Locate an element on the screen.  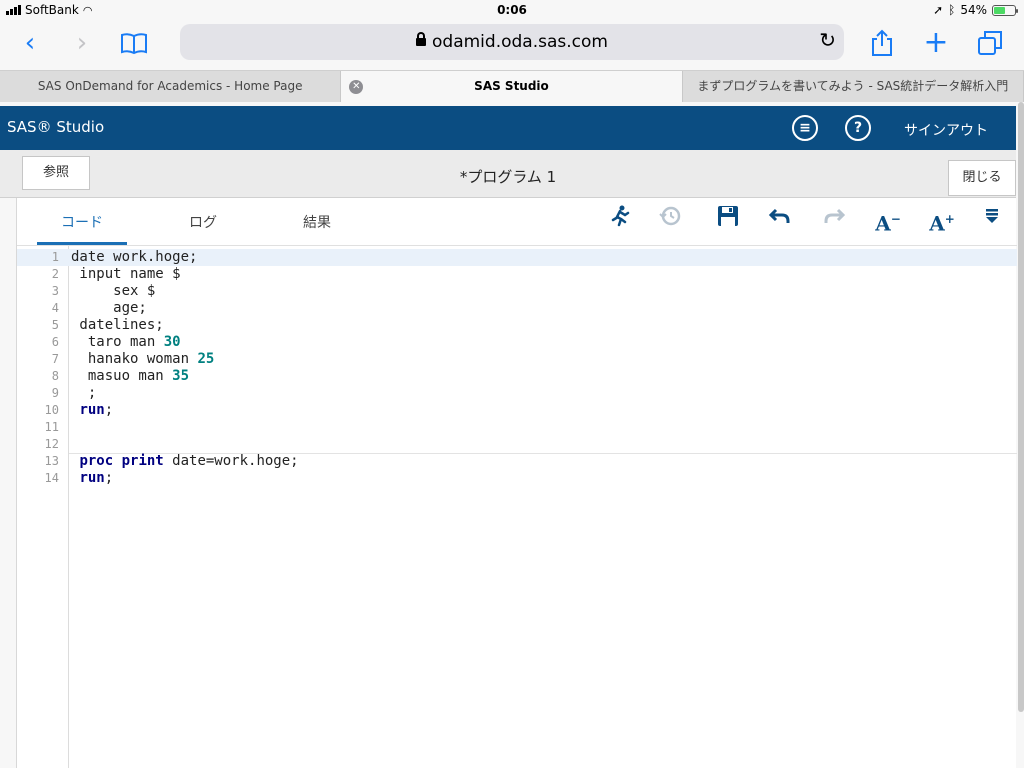
font-decrease-icon: A− is located at coordinates (888, 220).